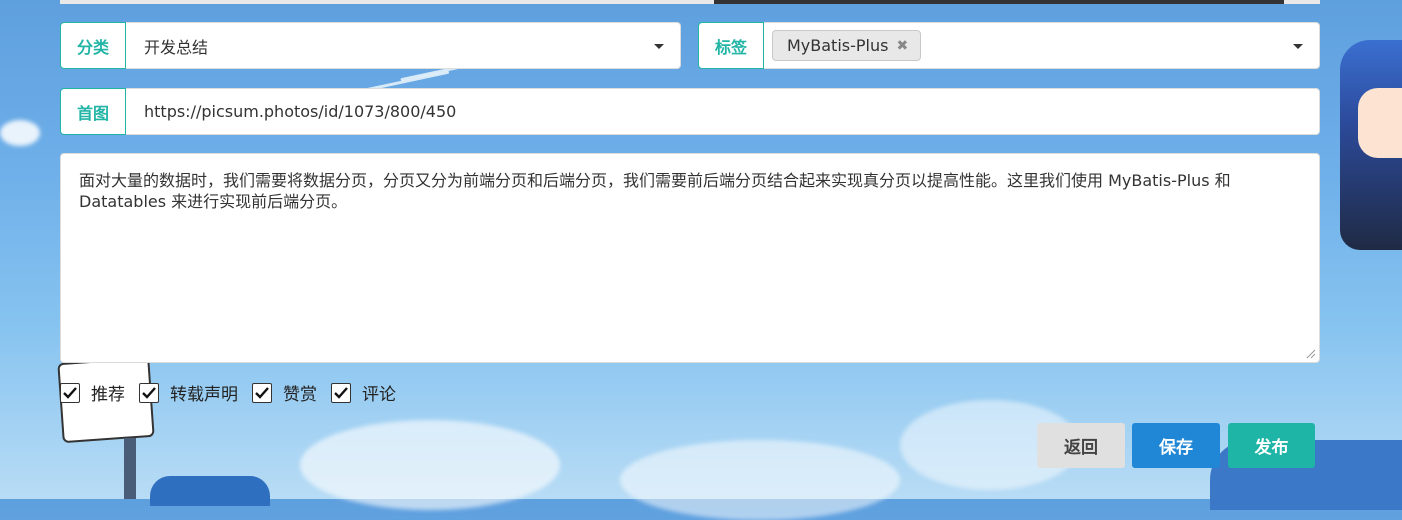 This screenshot has height=520, width=1402. Describe the element at coordinates (1380, 123) in the screenshot. I see `anime-character-face` at that location.